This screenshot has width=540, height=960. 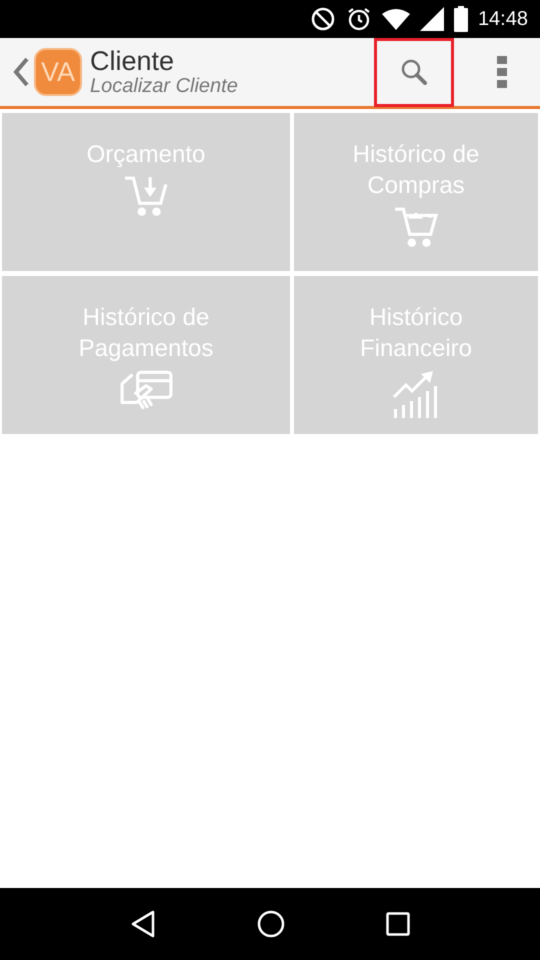 What do you see at coordinates (503, 19) in the screenshot?
I see `clock-time: 14:48` at bounding box center [503, 19].